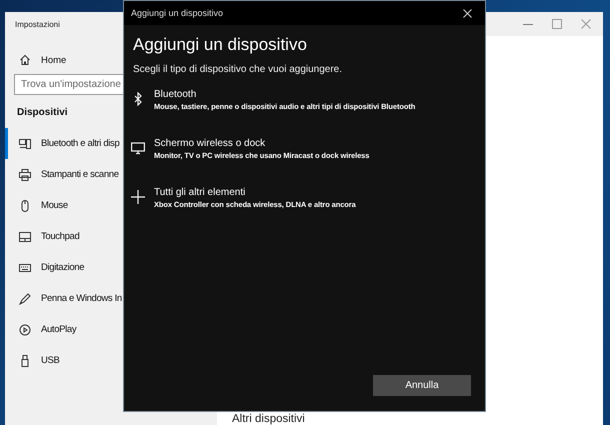 The height and width of the screenshot is (425, 610). What do you see at coordinates (42, 112) in the screenshot?
I see `section-heading: Dispositivi` at bounding box center [42, 112].